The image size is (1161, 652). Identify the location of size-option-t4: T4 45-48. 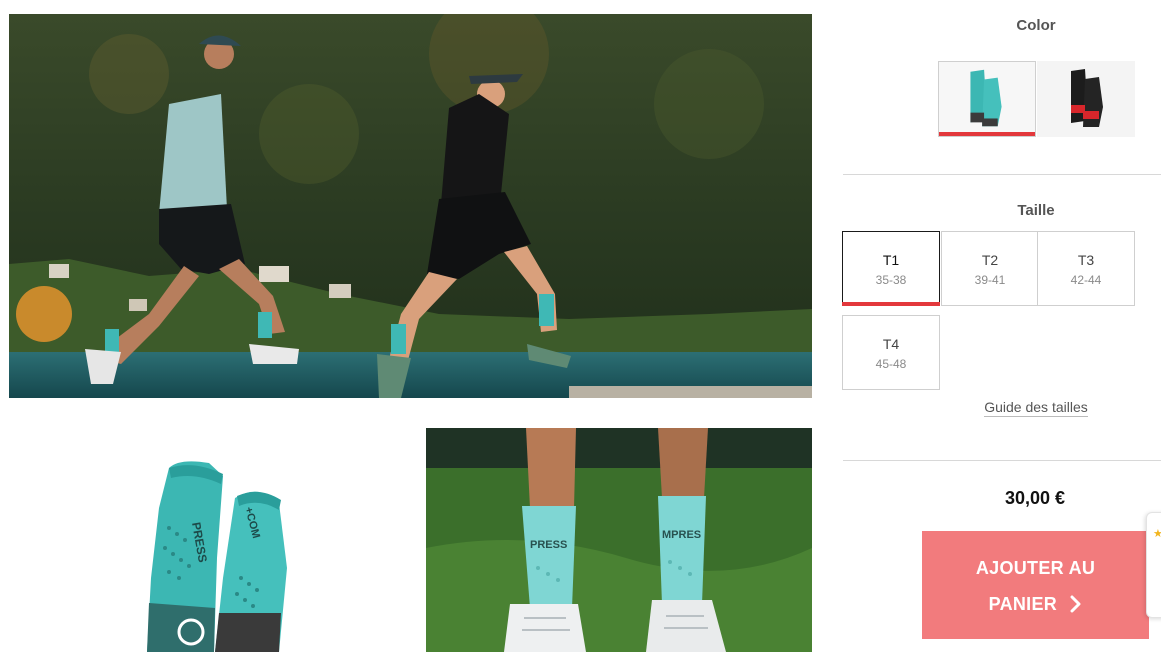
(891, 352).